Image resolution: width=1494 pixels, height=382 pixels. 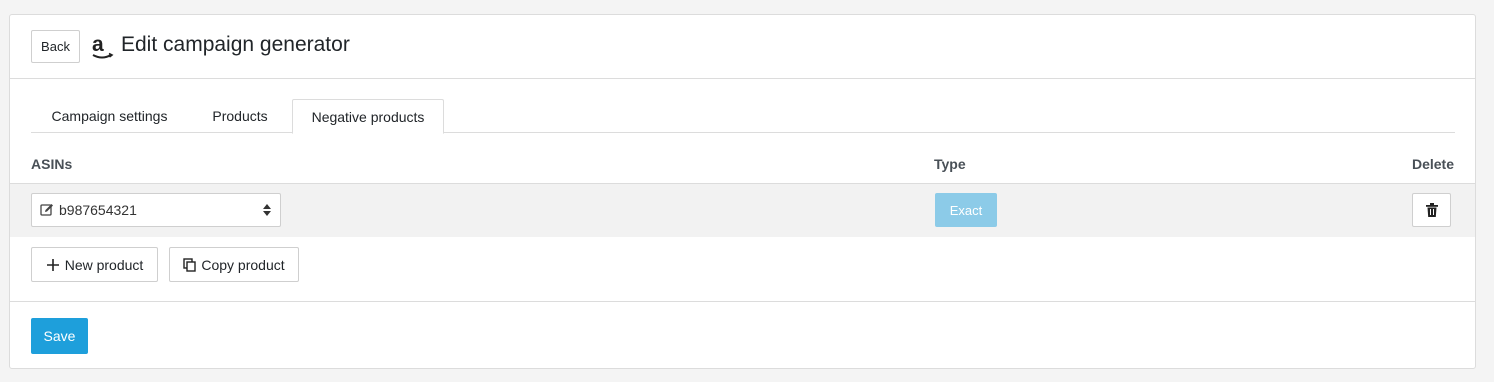 What do you see at coordinates (98, 44) in the screenshot?
I see `svg-text: a` at bounding box center [98, 44].